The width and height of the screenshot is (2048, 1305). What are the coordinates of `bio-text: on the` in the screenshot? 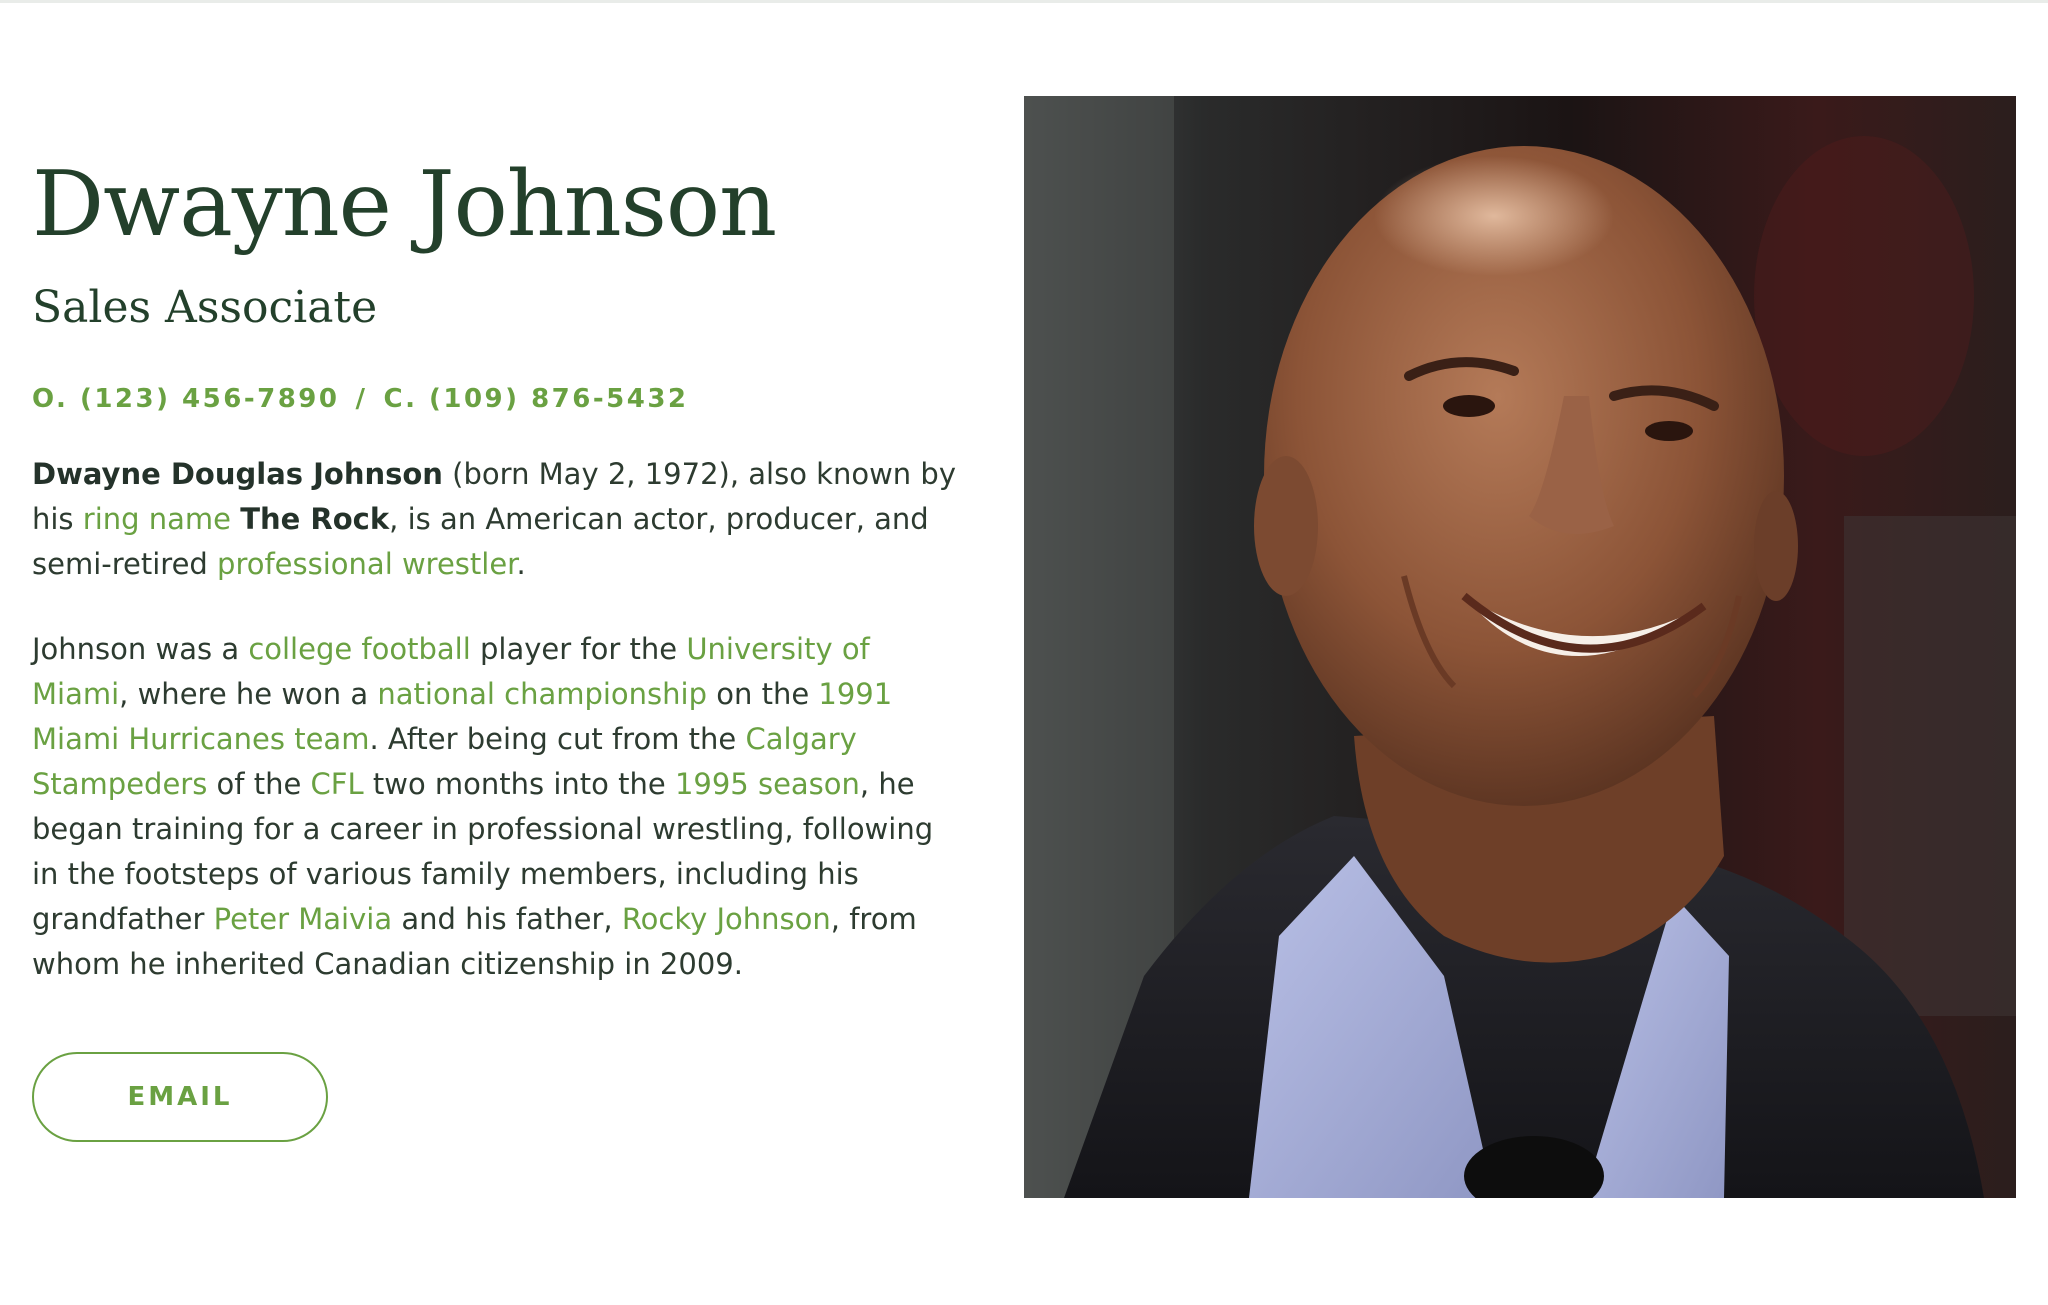 It's located at (763, 694).